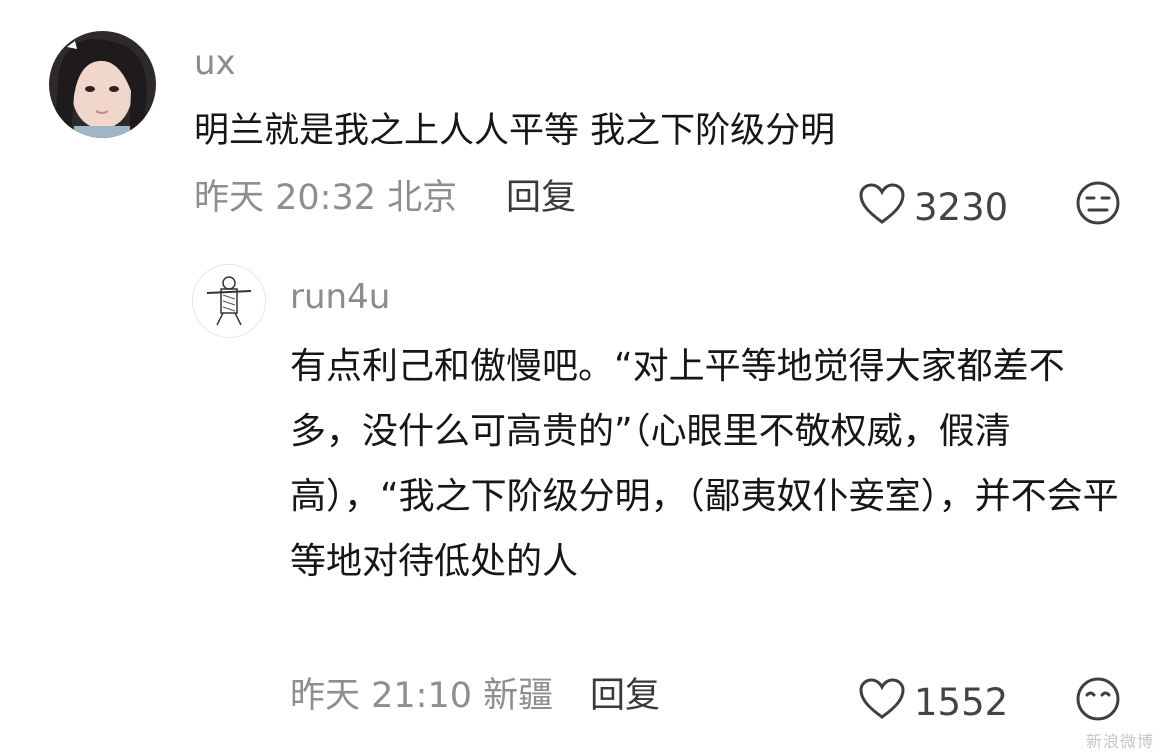  I want to click on reply-username: run4u, so click(340, 297).